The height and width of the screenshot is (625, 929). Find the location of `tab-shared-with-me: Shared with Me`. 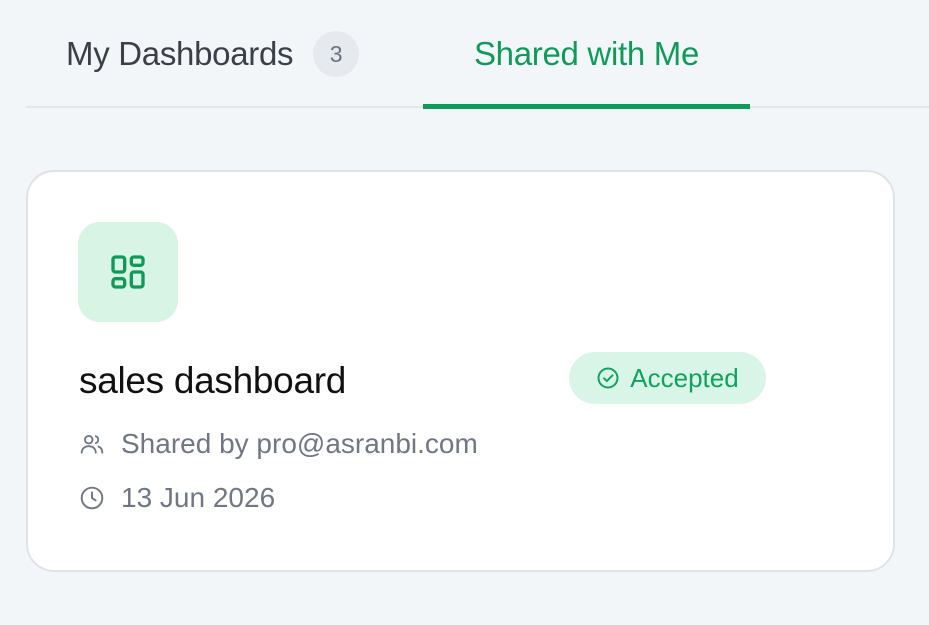

tab-shared-with-me: Shared with Me is located at coordinates (586, 54).